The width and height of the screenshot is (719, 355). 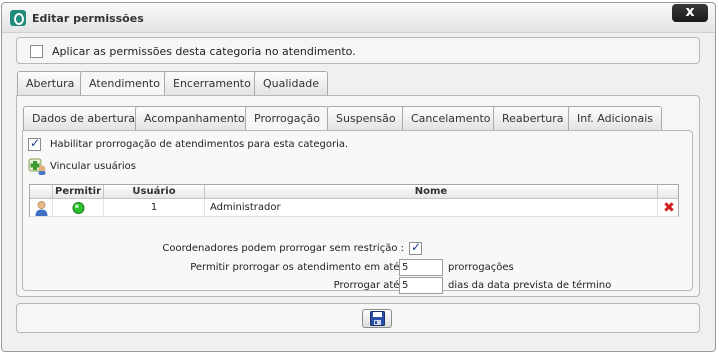 I want to click on subtab-reabertura: Reabertura, so click(x=533, y=118).